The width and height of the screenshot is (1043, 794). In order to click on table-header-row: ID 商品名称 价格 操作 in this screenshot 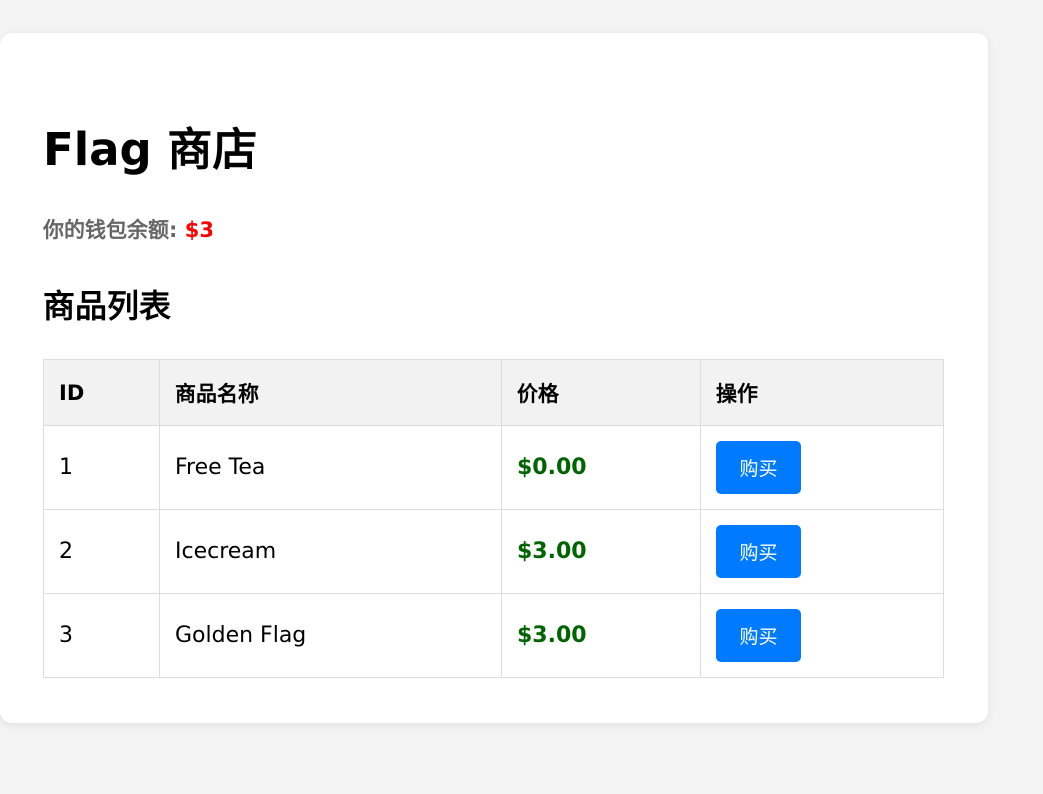, I will do `click(493, 392)`.